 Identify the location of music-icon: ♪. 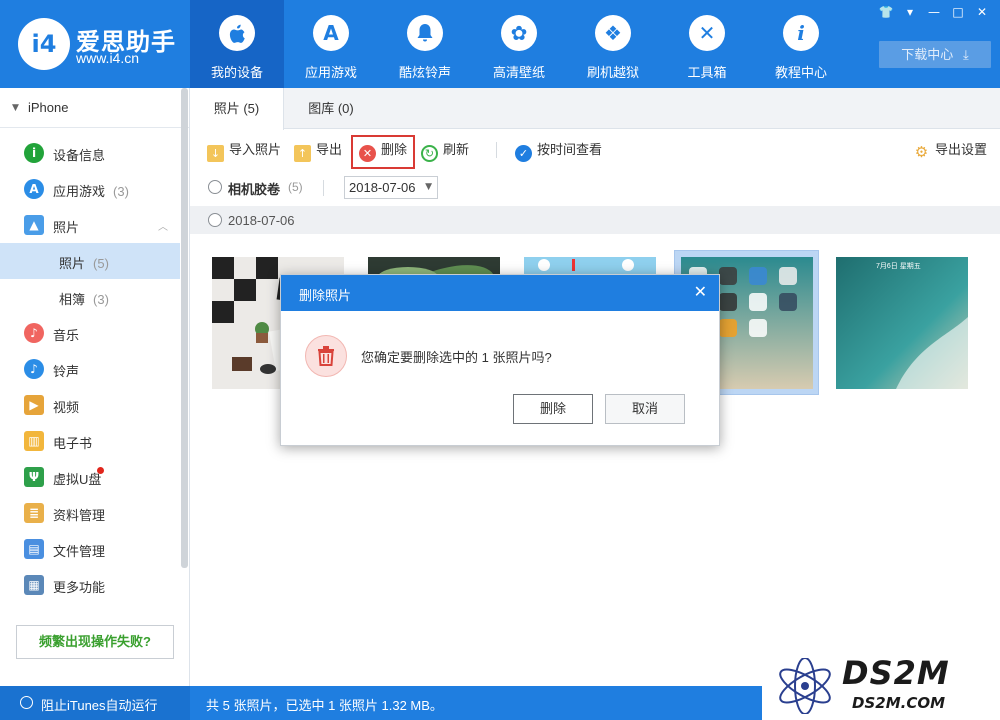
(34, 333).